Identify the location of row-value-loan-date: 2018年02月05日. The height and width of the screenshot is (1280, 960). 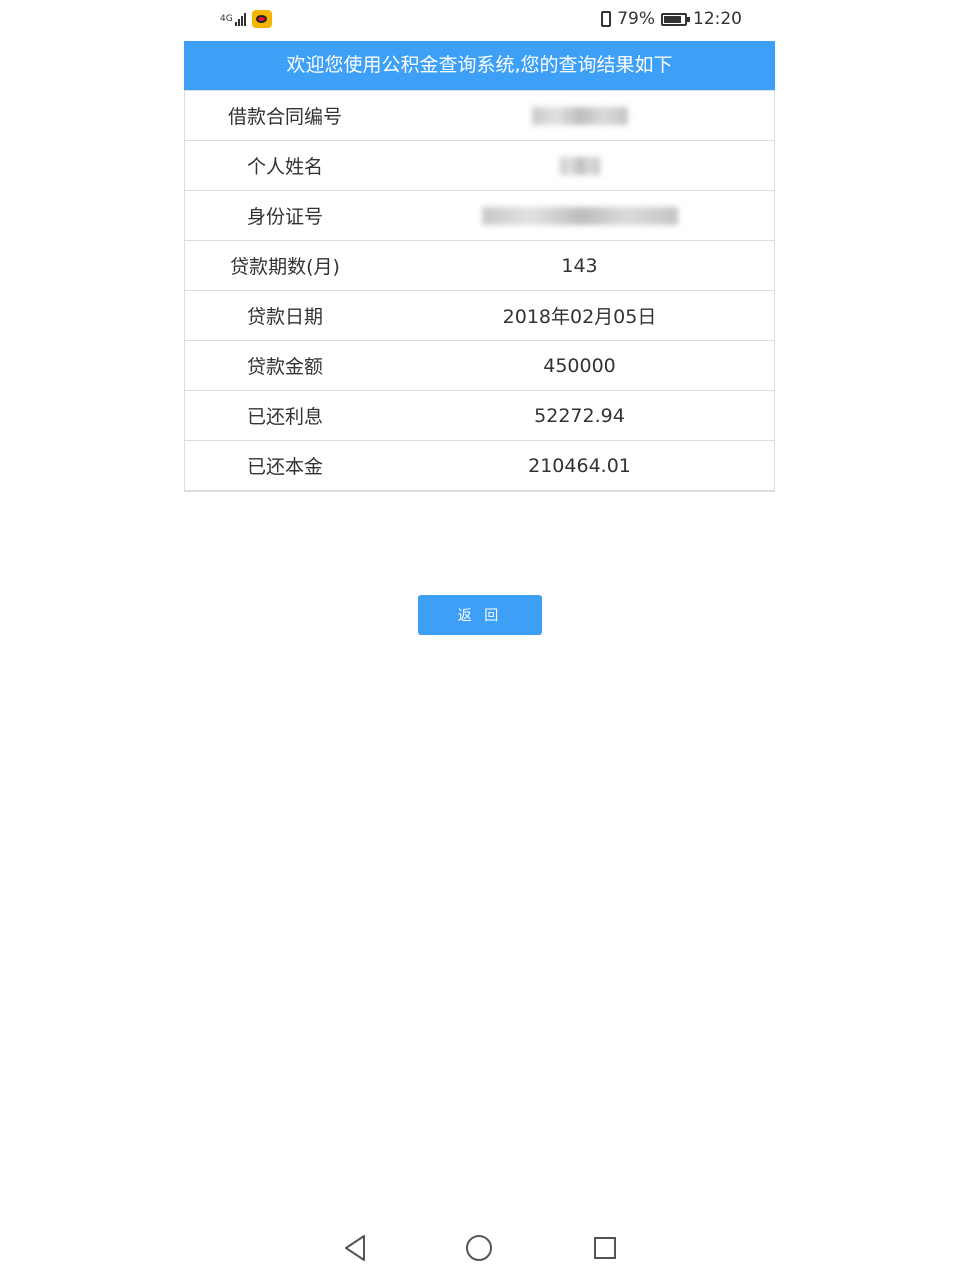
(580, 315).